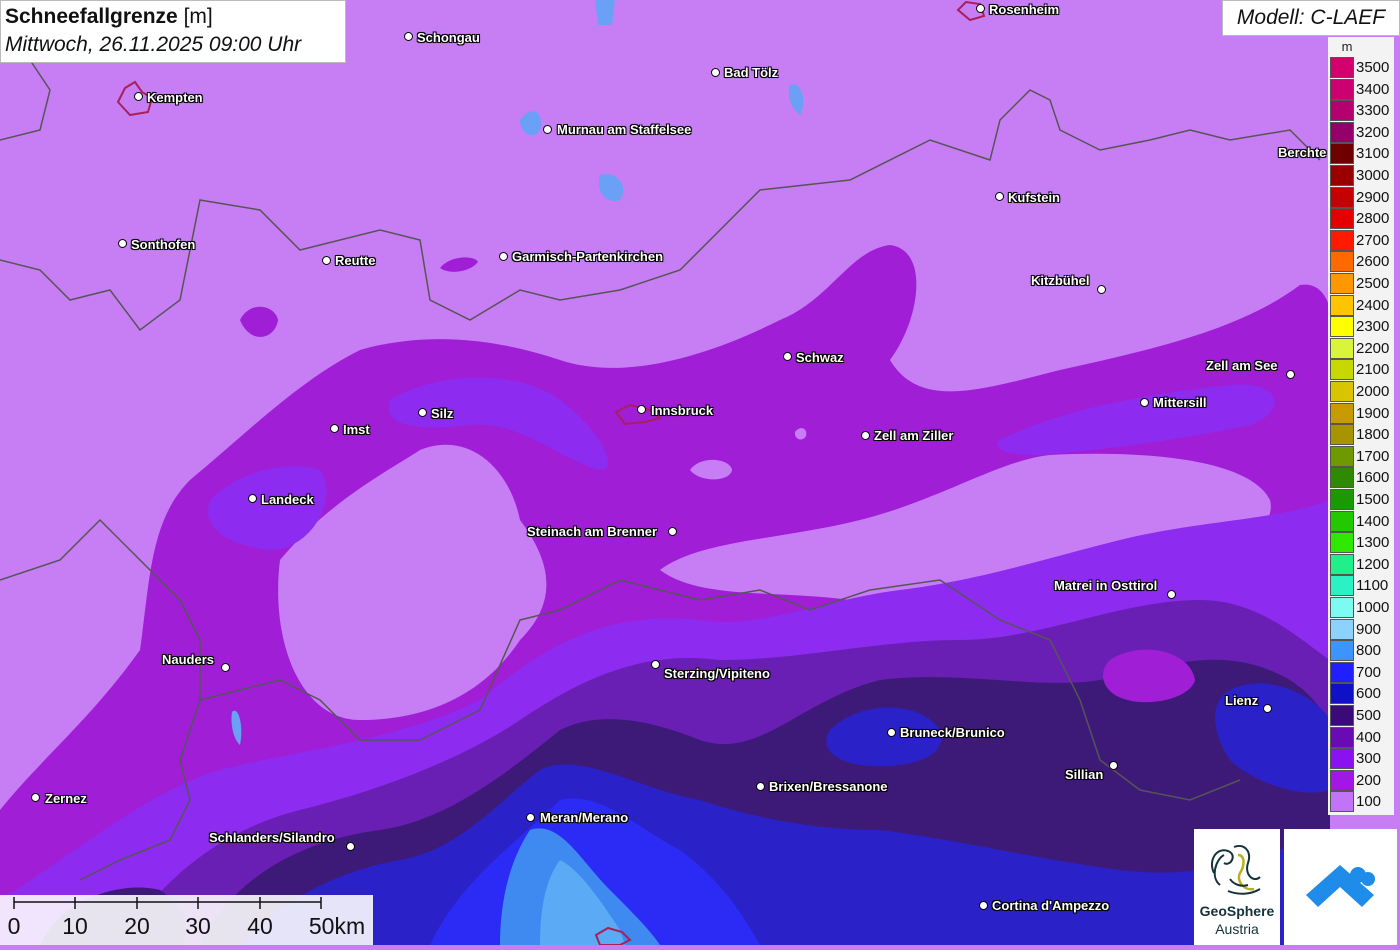  Describe the element at coordinates (167, 903) in the screenshot. I see `scale-bar-line` at that location.